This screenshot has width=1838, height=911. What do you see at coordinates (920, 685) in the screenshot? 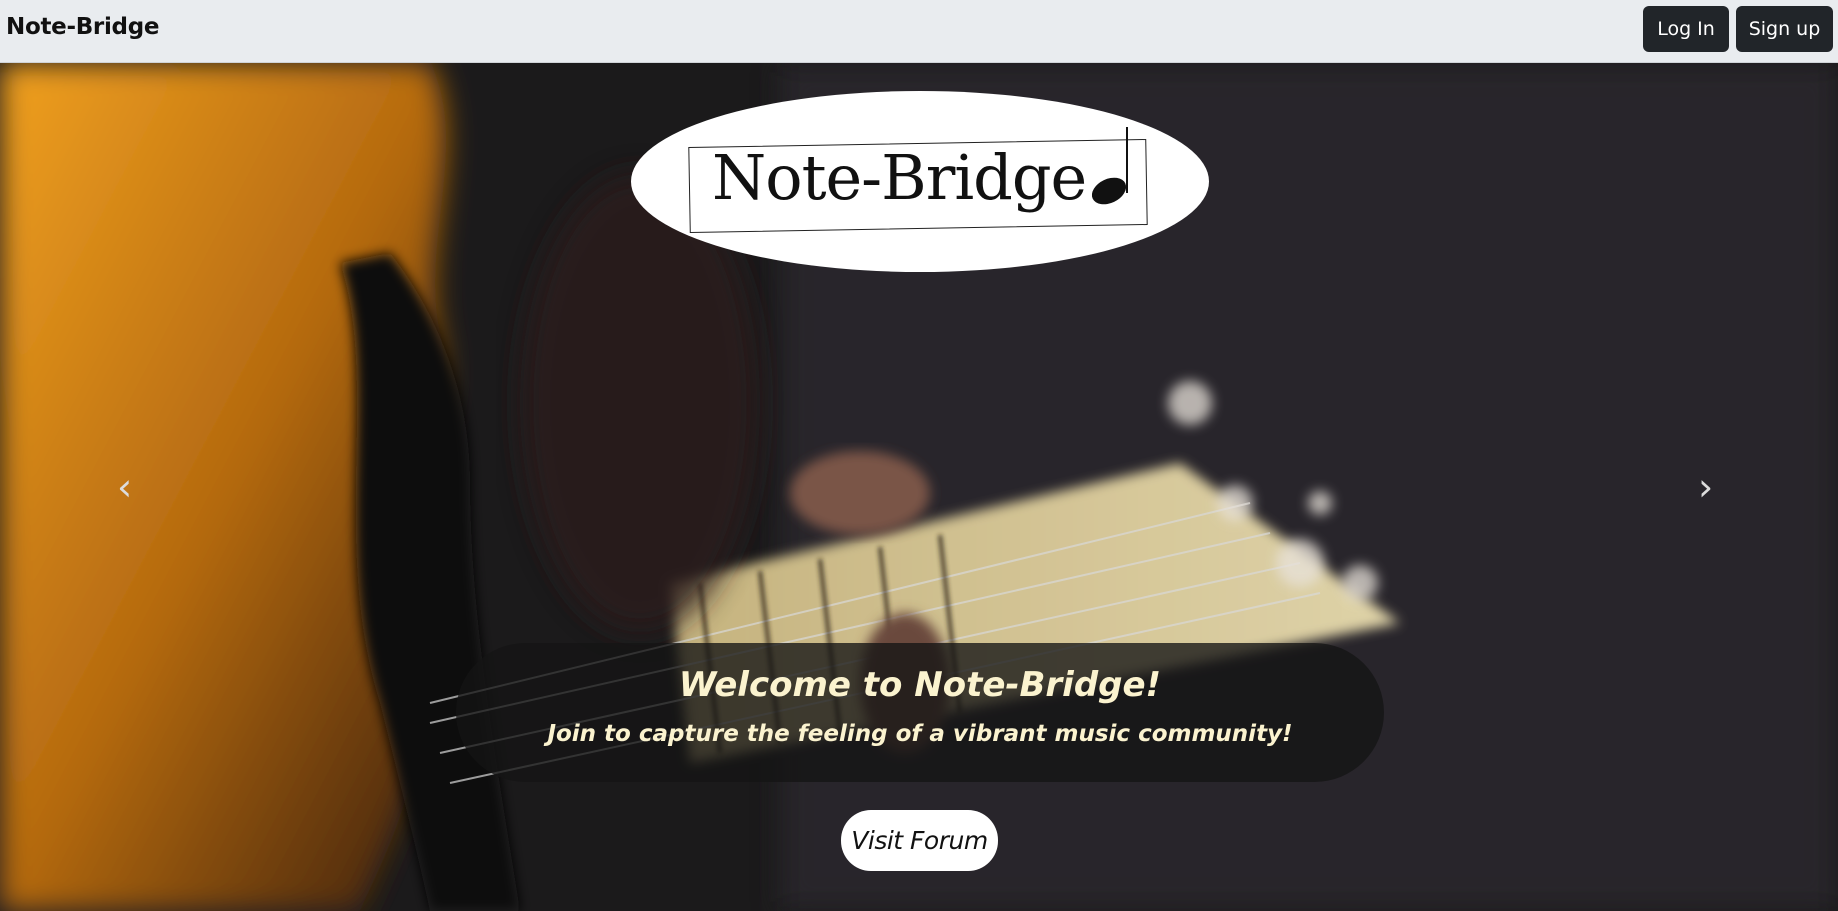
I see `caption-title: Welcome to Note-Bridge!` at bounding box center [920, 685].